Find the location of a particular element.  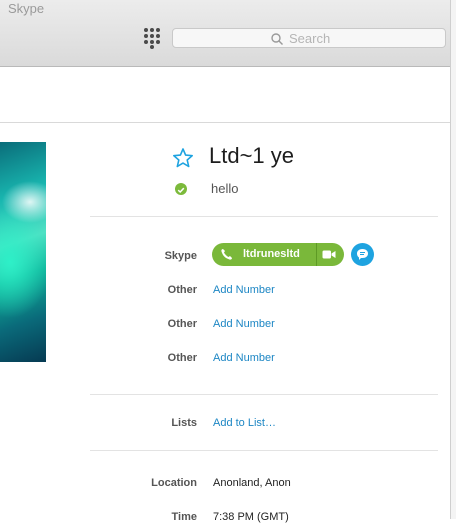

chat-icon is located at coordinates (362, 254).